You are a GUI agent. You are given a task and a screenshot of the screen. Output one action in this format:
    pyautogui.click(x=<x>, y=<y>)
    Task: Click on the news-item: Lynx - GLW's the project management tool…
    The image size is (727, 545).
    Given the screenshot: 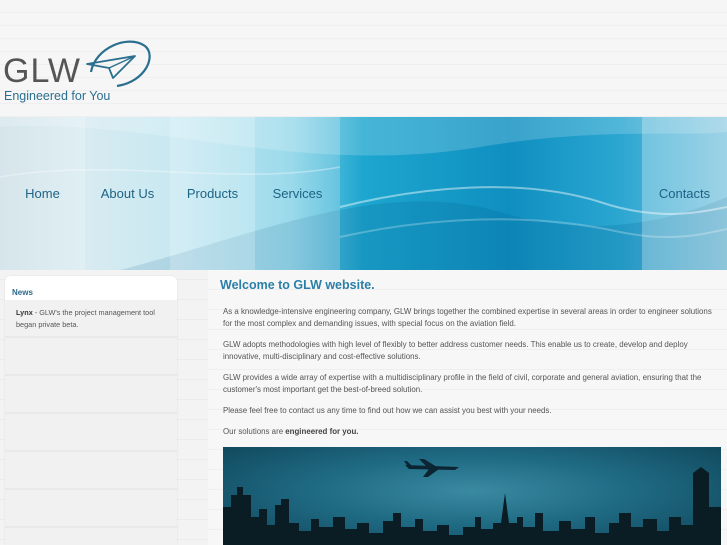 What is the action you would take?
    pyautogui.click(x=94, y=319)
    